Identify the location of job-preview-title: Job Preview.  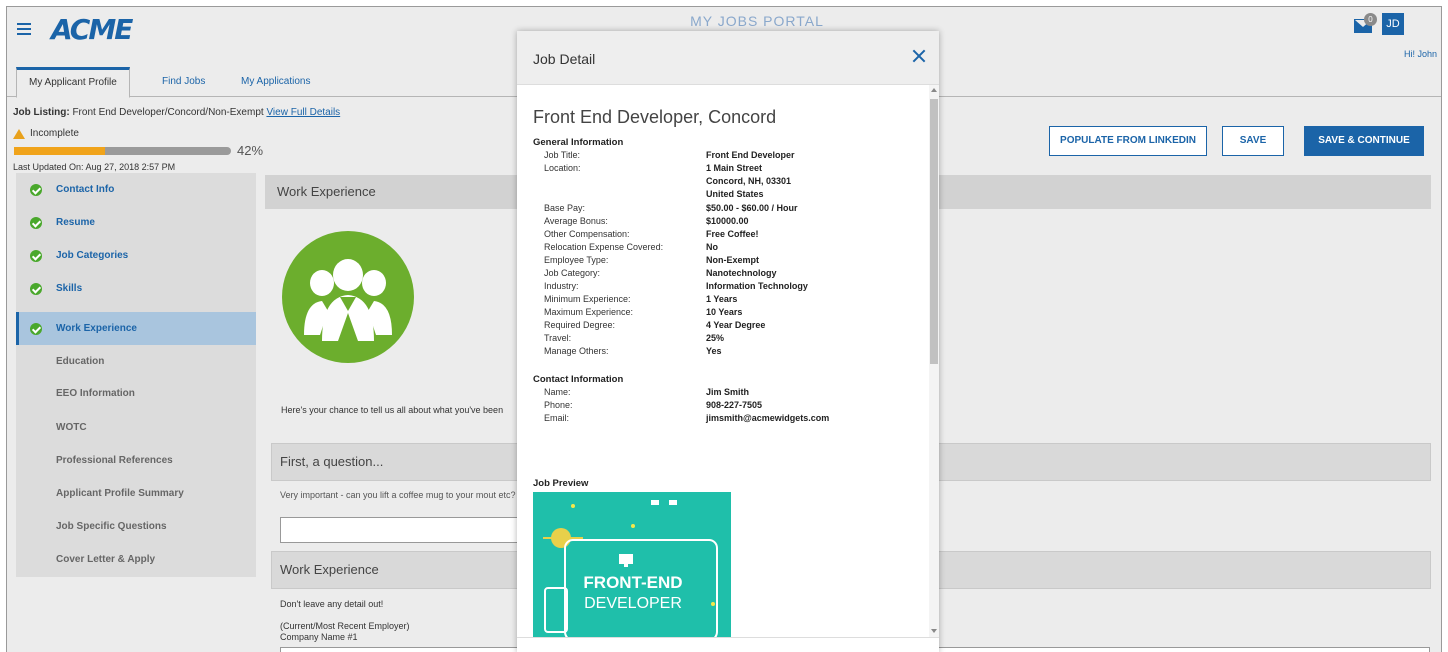
(561, 483).